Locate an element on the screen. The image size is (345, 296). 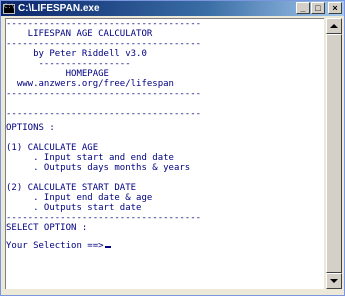
close-button: × is located at coordinates (335, 8).